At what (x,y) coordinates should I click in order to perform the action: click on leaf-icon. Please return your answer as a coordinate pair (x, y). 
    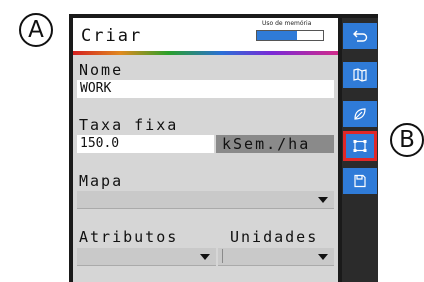
    Looking at the image, I should click on (360, 114).